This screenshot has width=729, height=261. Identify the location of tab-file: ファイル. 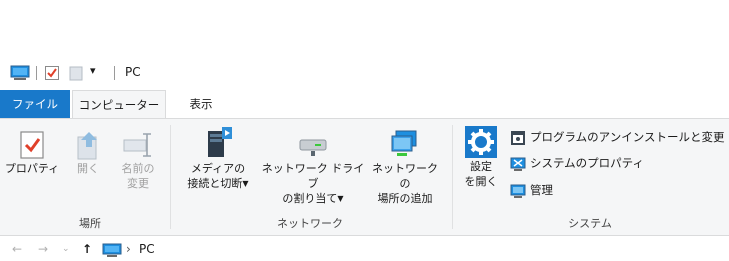
(35, 104).